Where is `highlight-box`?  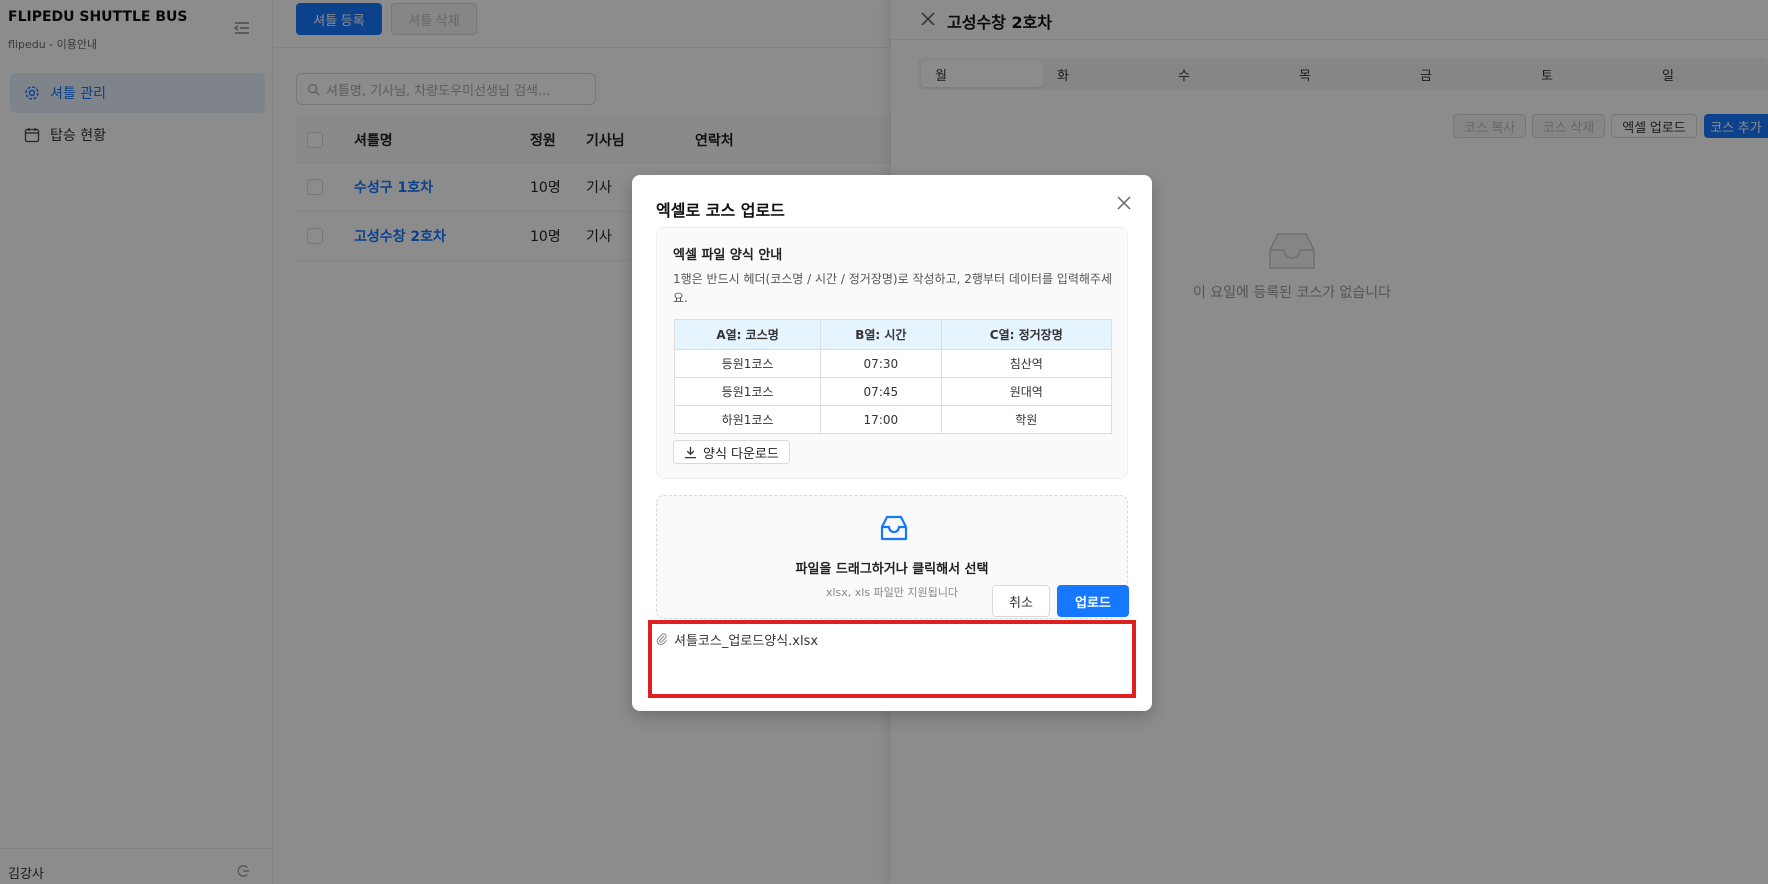 highlight-box is located at coordinates (892, 659).